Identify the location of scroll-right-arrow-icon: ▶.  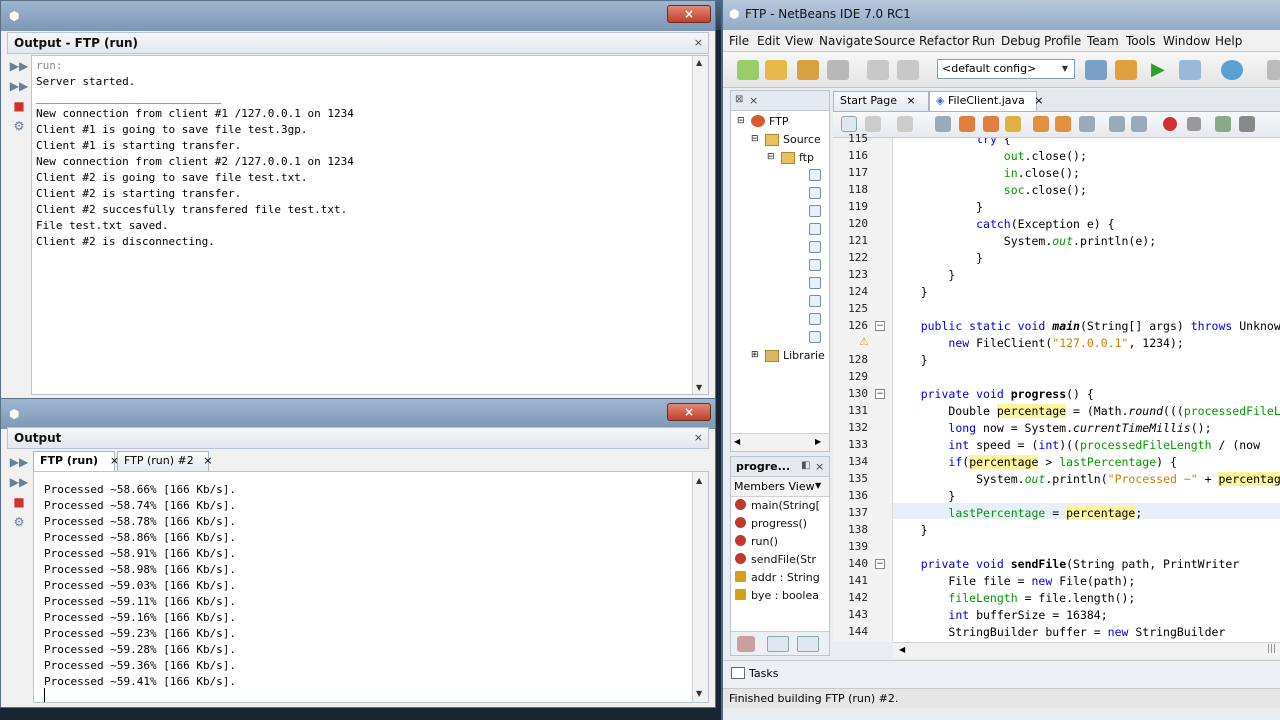
(818, 441).